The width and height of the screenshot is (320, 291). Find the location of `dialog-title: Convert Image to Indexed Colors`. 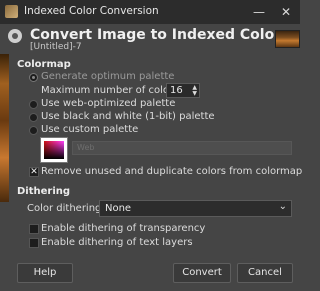

dialog-title: Convert Image to Indexed Colors is located at coordinates (160, 35).